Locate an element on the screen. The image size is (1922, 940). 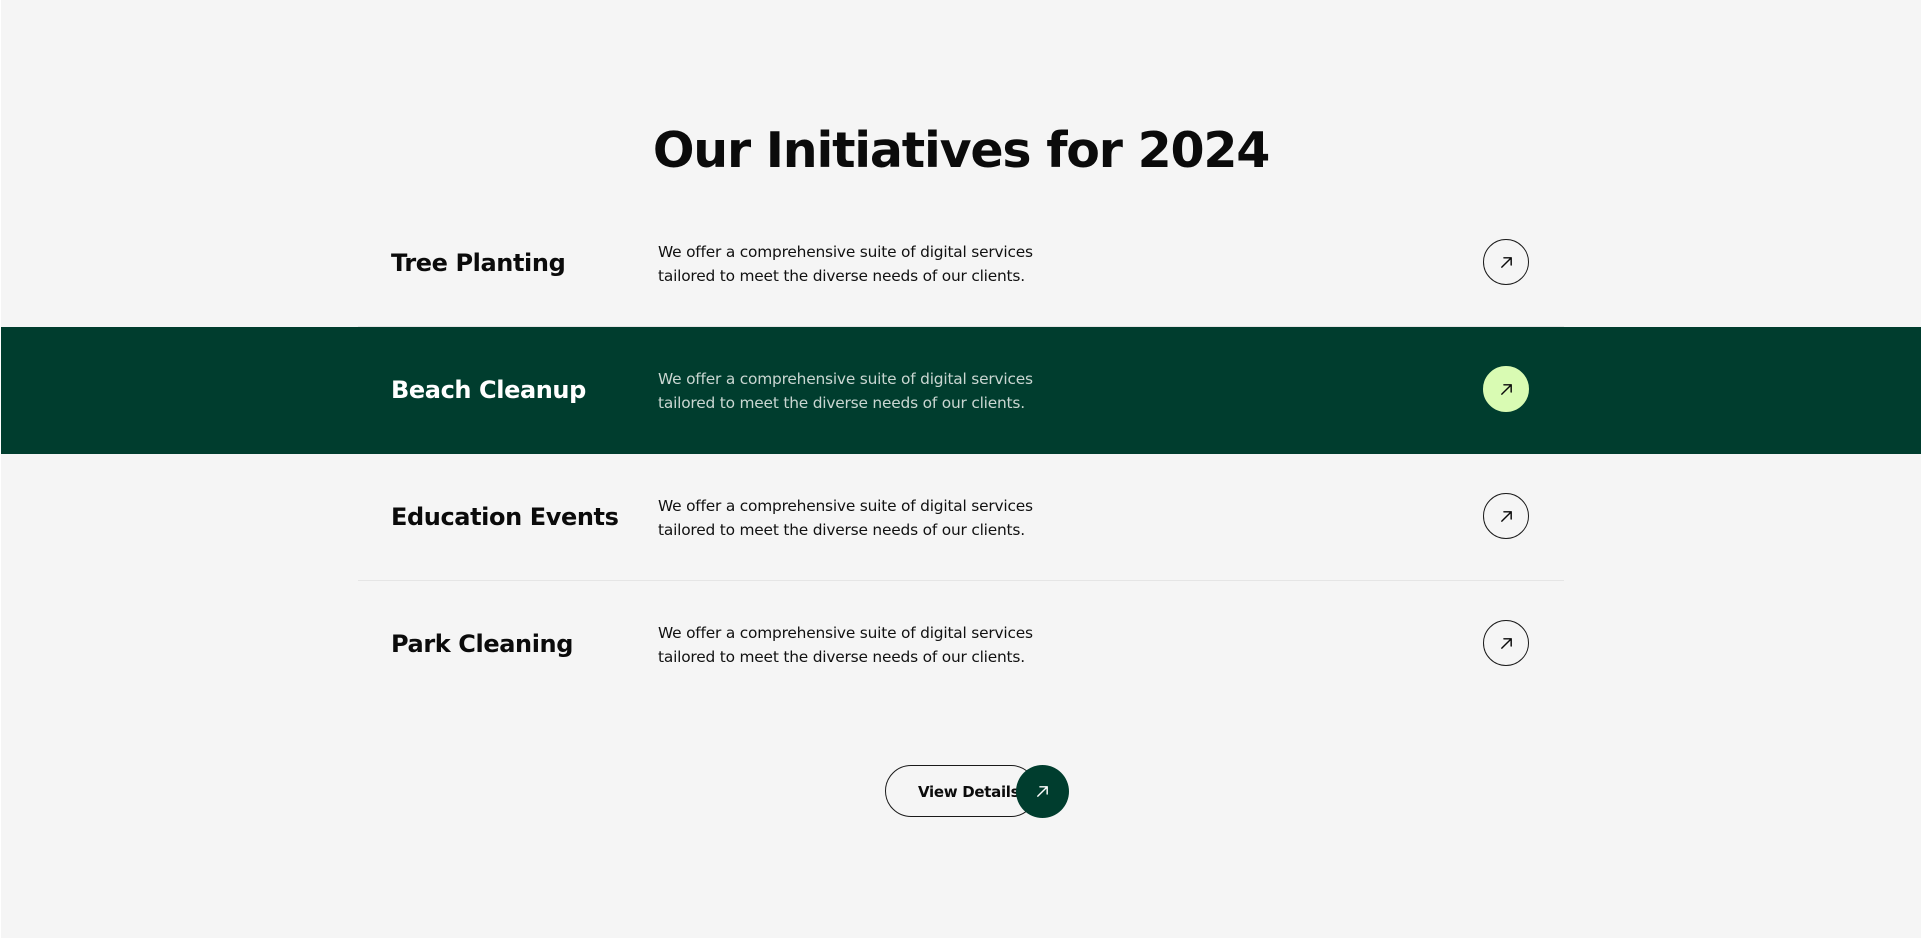
view-details-button: View Details is located at coordinates (961, 791).